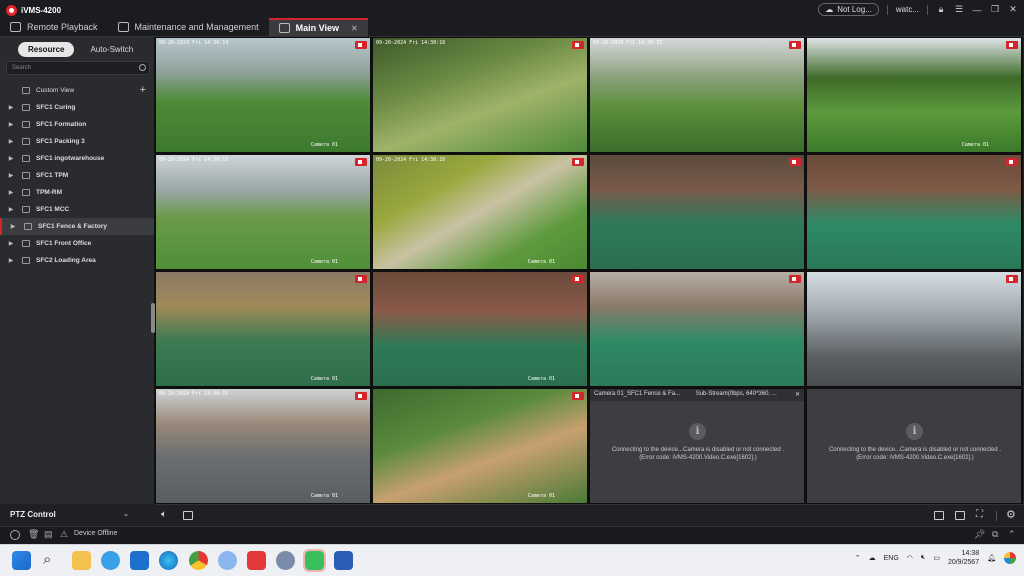 This screenshot has height=576, width=1024. Describe the element at coordinates (285, 560) in the screenshot. I see `settings-app-icon` at that location.